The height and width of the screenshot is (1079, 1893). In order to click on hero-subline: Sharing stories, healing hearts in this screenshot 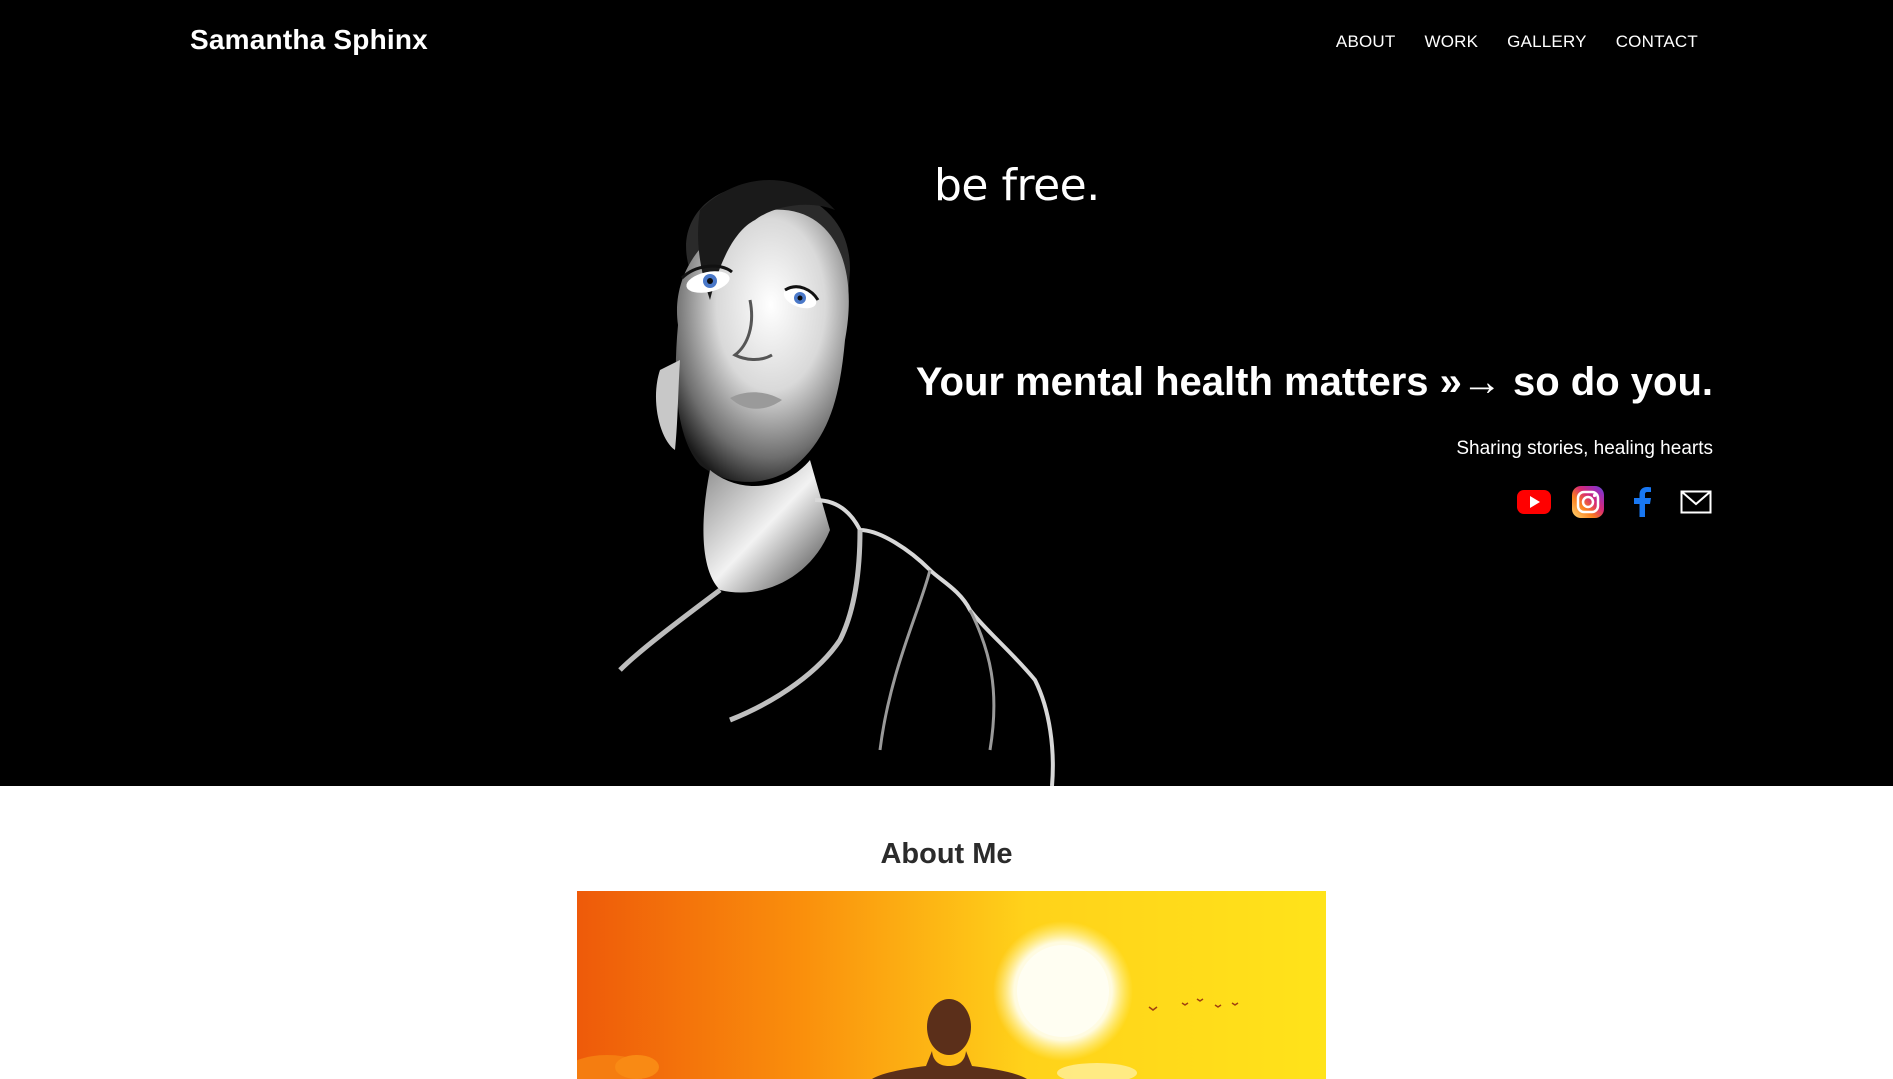, I will do `click(1584, 448)`.